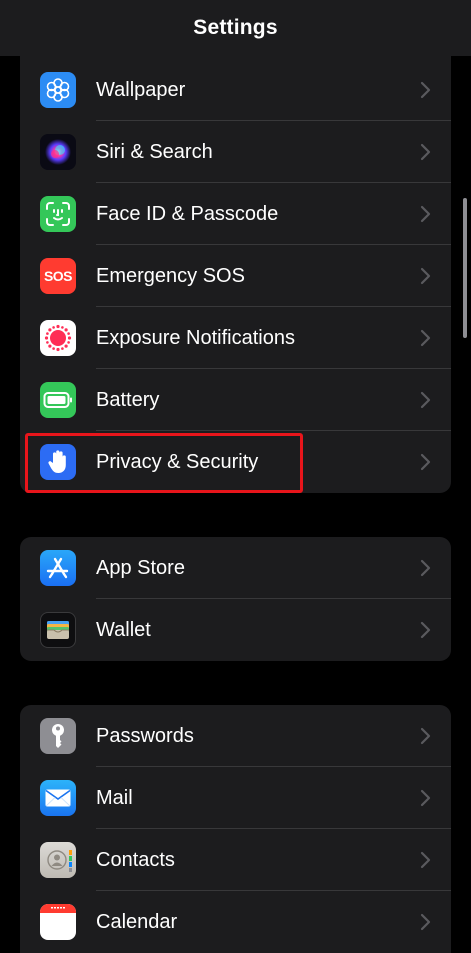 The width and height of the screenshot is (471, 953). What do you see at coordinates (58, 568) in the screenshot?
I see `app-store-icon` at bounding box center [58, 568].